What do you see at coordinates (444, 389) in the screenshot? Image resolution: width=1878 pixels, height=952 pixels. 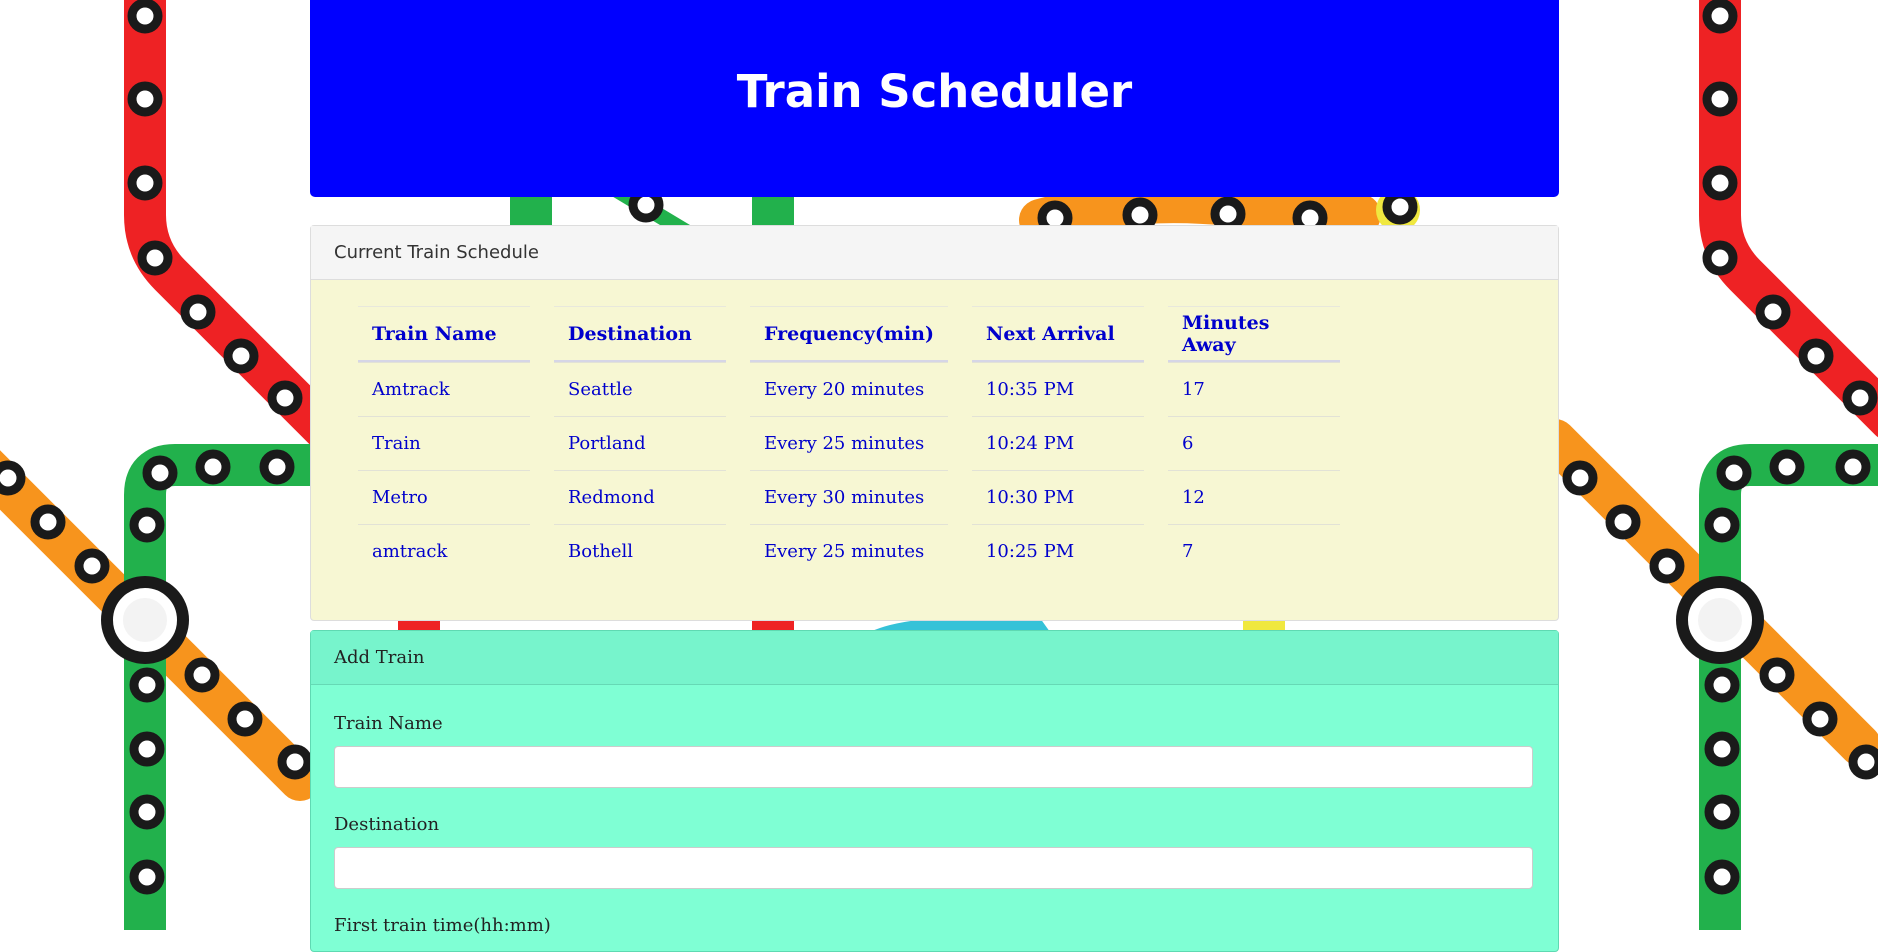 I see `cell-train-name: Amtrack` at bounding box center [444, 389].